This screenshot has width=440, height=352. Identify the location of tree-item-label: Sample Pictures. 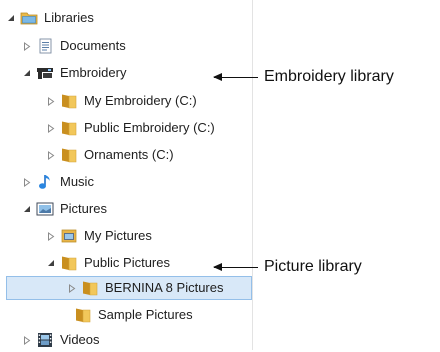
(145, 314).